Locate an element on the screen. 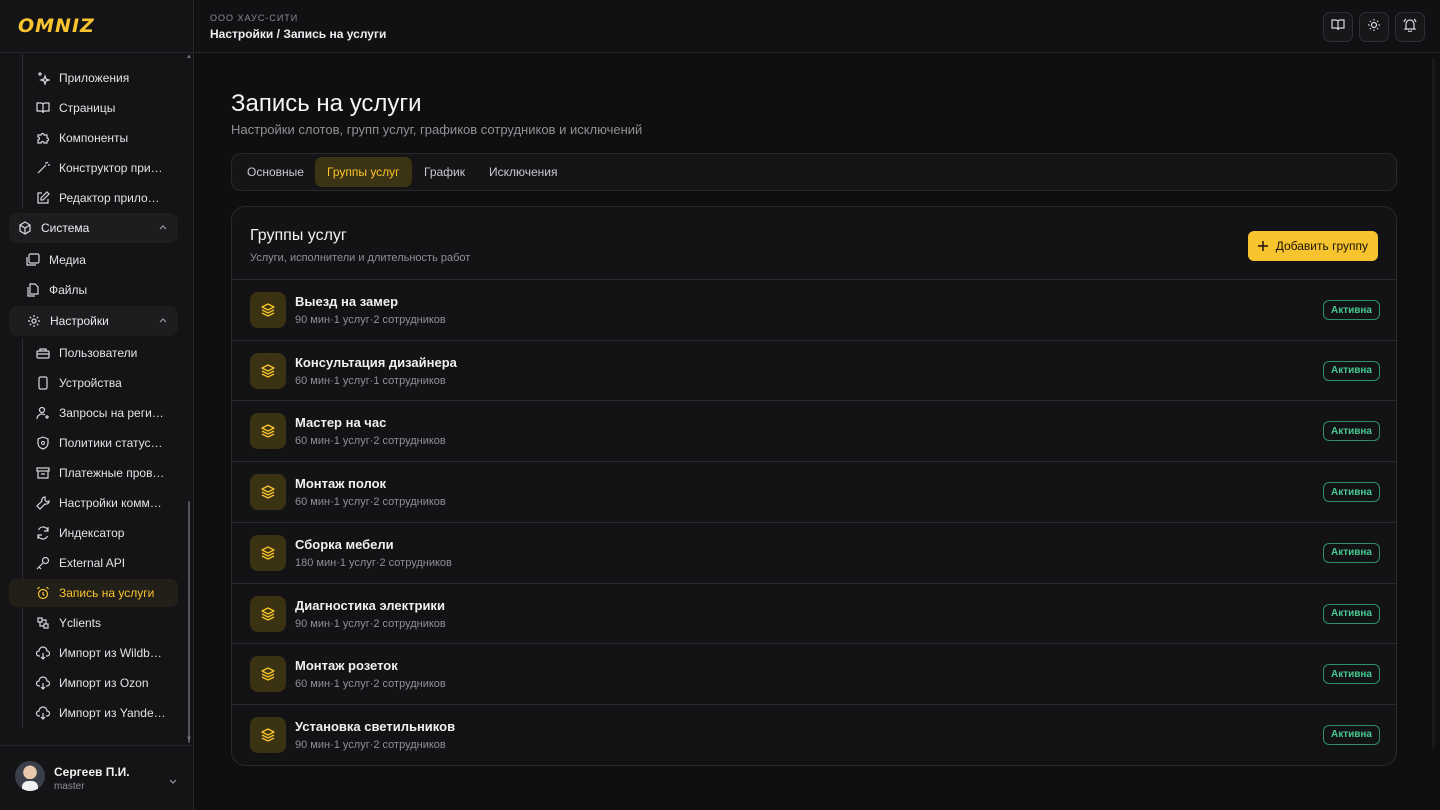 The width and height of the screenshot is (1440, 810). avatar is located at coordinates (30, 776).